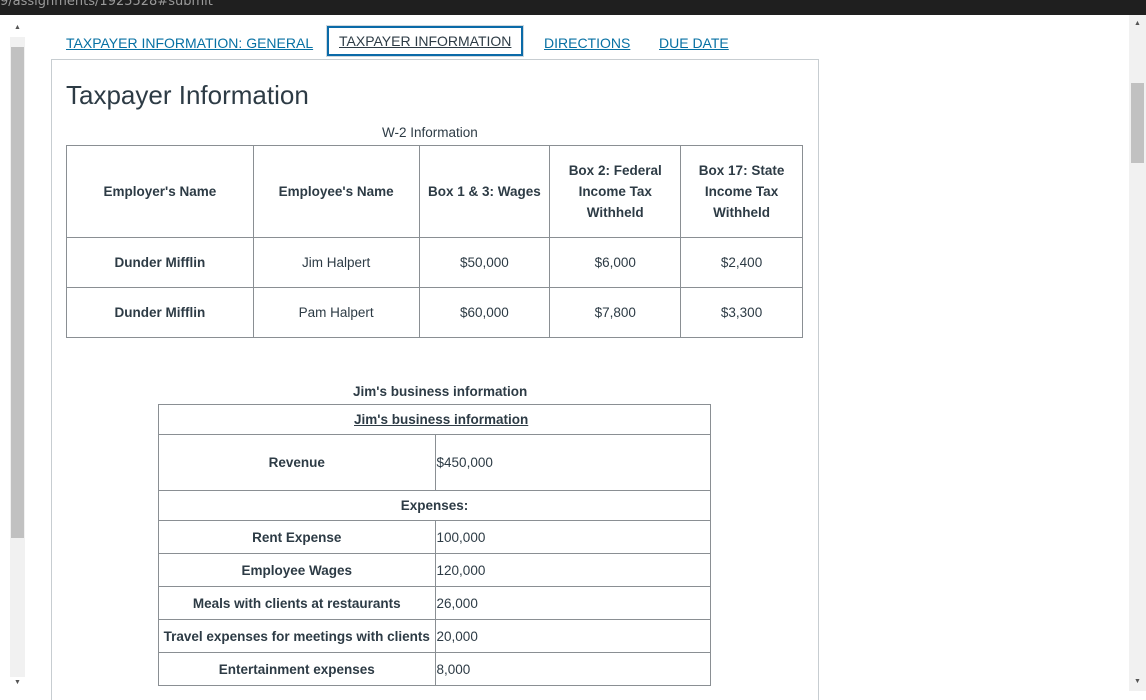 This screenshot has height=700, width=1146. What do you see at coordinates (440, 391) in the screenshot?
I see `business-table-caption: Jim's business information` at bounding box center [440, 391].